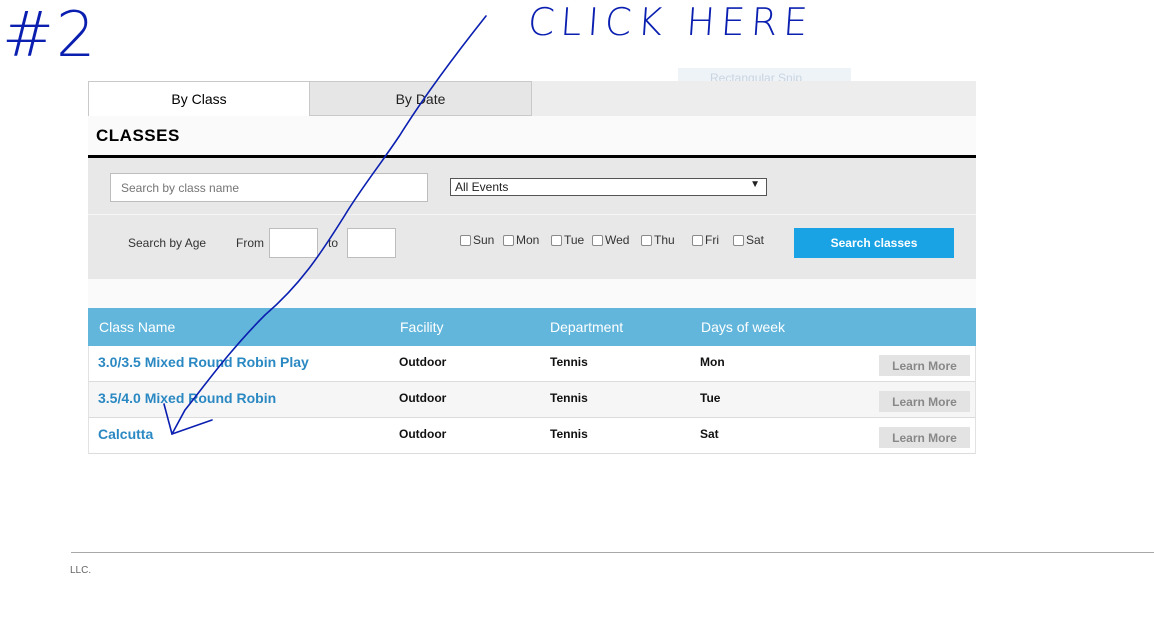 This screenshot has width=1154, height=634. I want to click on day-checkbox-thu: Thu, so click(658, 240).